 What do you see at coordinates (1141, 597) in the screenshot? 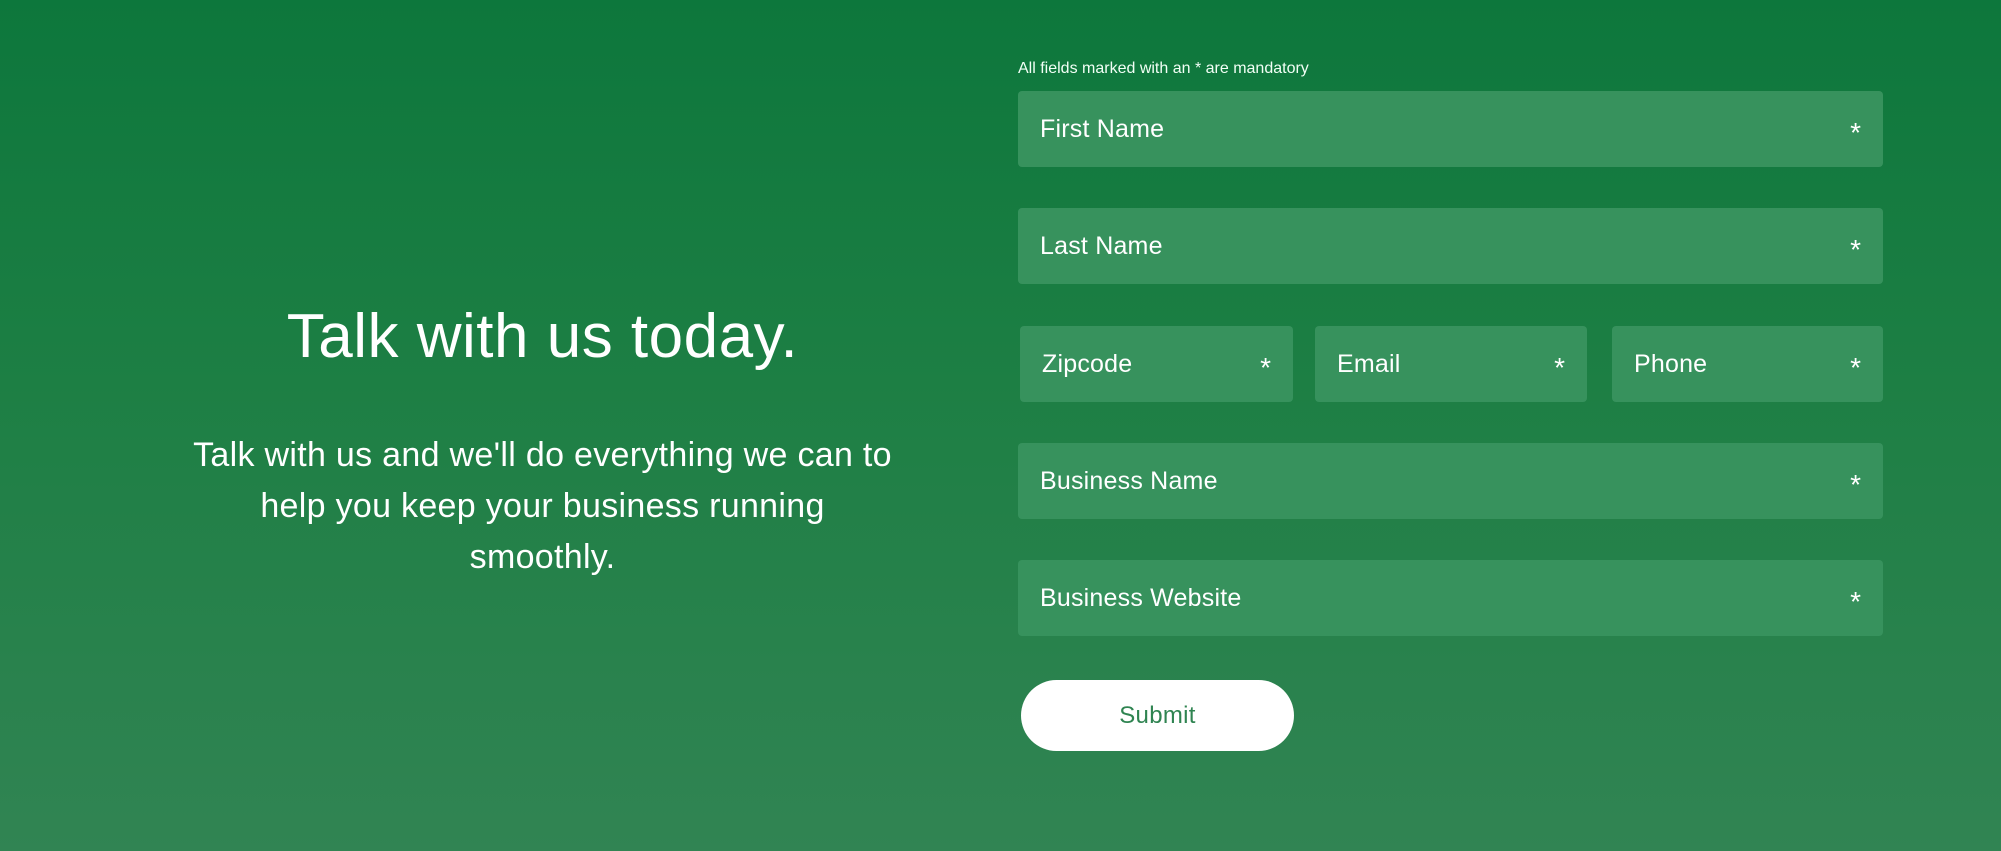
I see `business-website-placeholder: Business Website` at bounding box center [1141, 597].